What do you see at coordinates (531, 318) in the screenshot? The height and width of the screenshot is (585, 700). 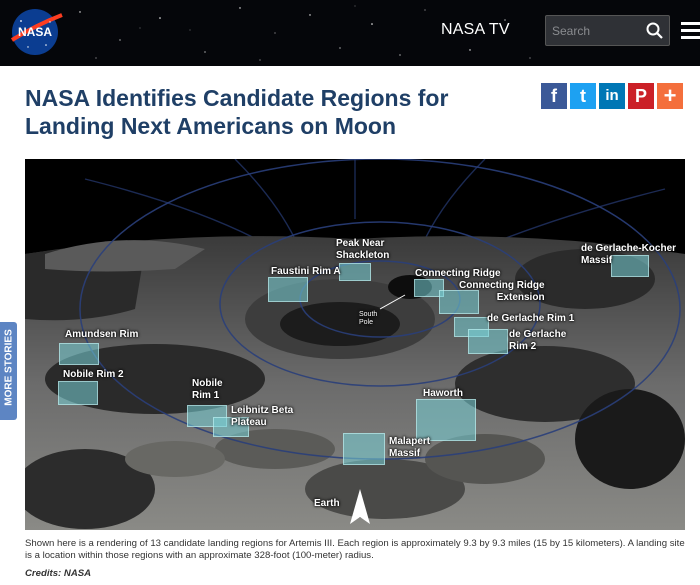 I see `label-de-gerlache-rim-1: de Gerlache Rim 1` at bounding box center [531, 318].